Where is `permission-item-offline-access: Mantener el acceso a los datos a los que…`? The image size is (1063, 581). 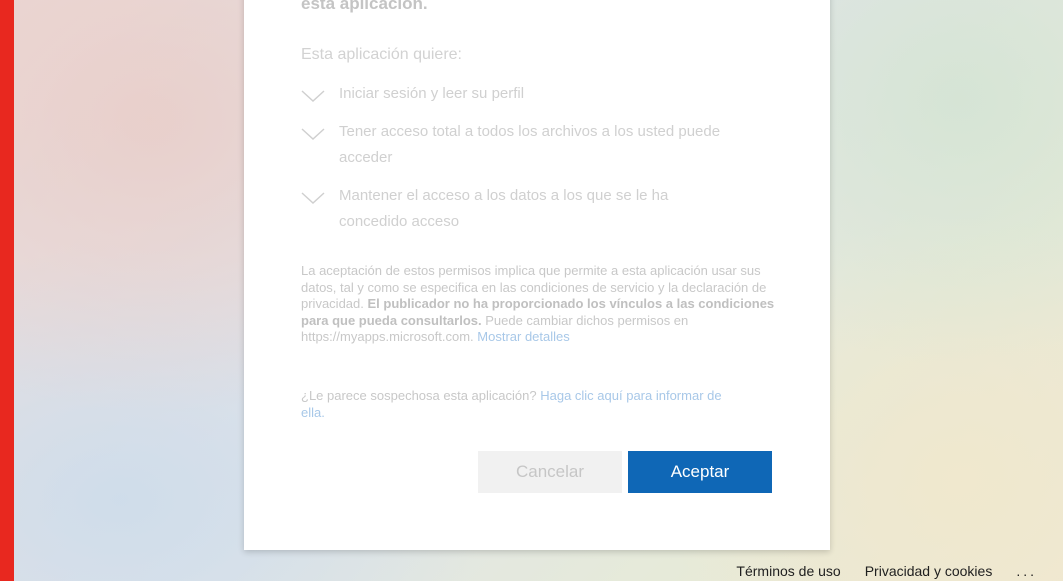
permission-item-offline-access: Mantener el acceso a los datos a los que… is located at coordinates (521, 211).